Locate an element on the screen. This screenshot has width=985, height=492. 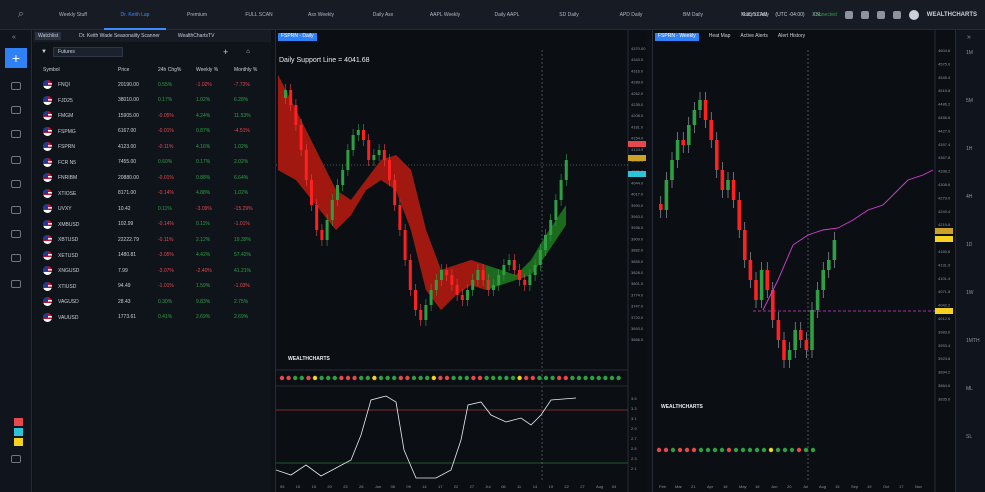
timeframe-1h: 1H is located at coordinates (969, 149).